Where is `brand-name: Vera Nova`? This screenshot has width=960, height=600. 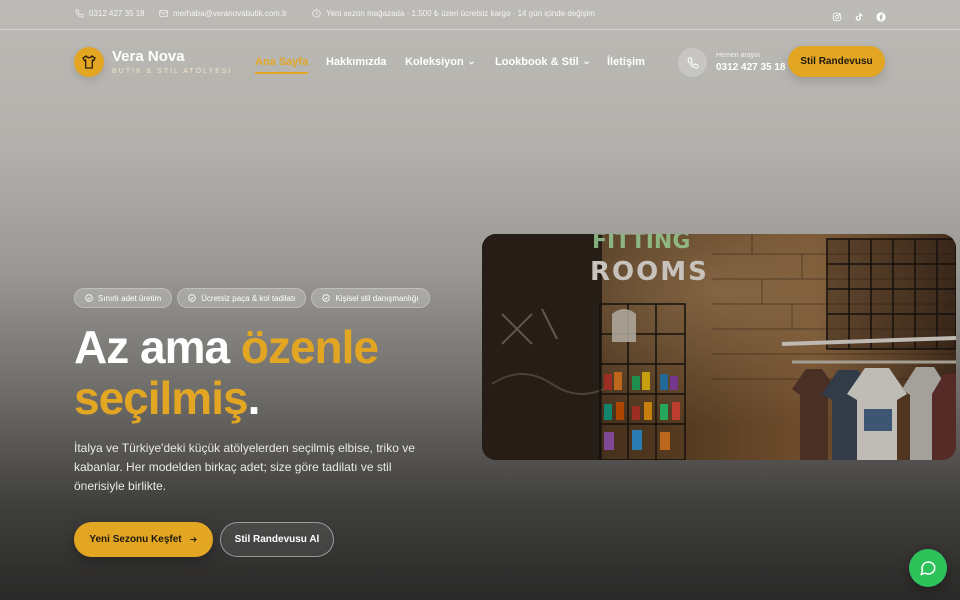 brand-name: Vera Nova is located at coordinates (148, 56).